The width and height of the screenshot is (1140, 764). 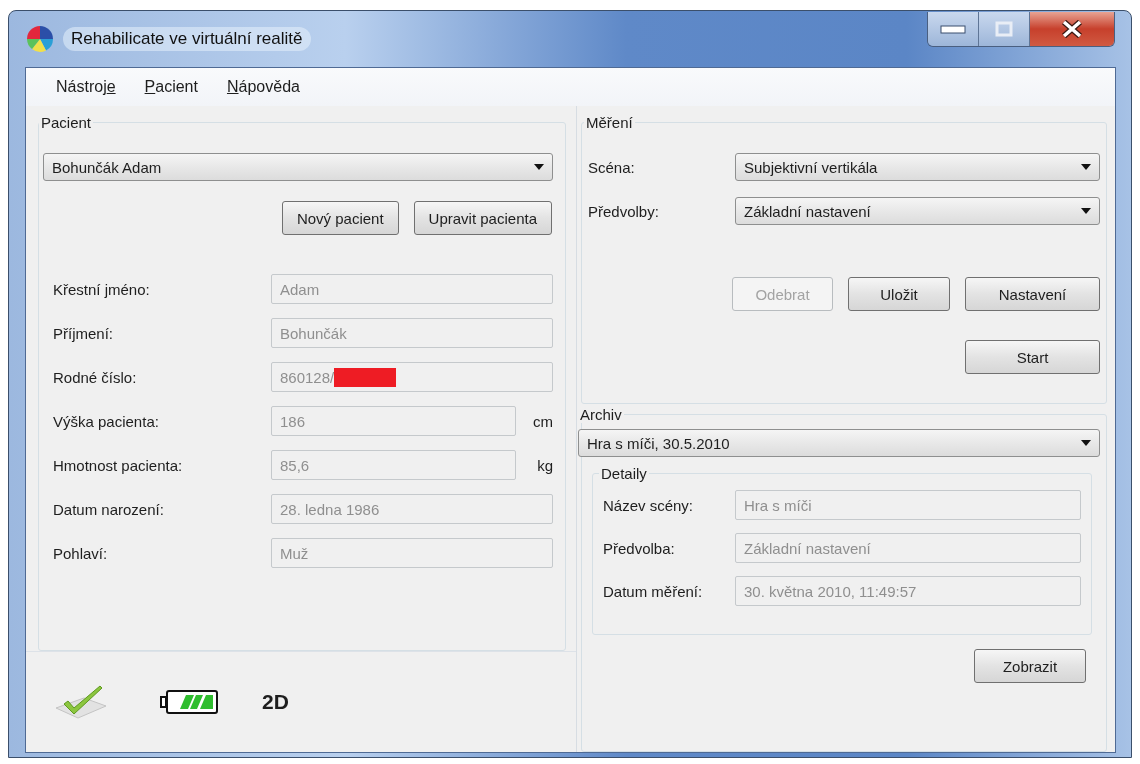 What do you see at coordinates (170, 87) in the screenshot?
I see `menu-item: Pacient` at bounding box center [170, 87].